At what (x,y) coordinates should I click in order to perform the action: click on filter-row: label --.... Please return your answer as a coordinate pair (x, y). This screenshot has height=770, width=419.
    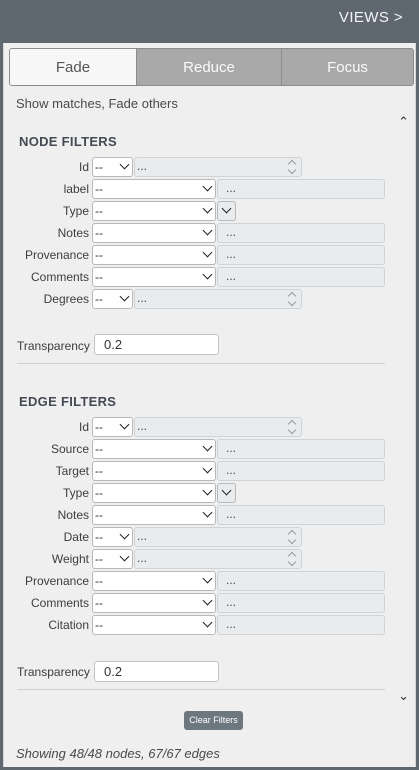
    Looking at the image, I should click on (209, 189).